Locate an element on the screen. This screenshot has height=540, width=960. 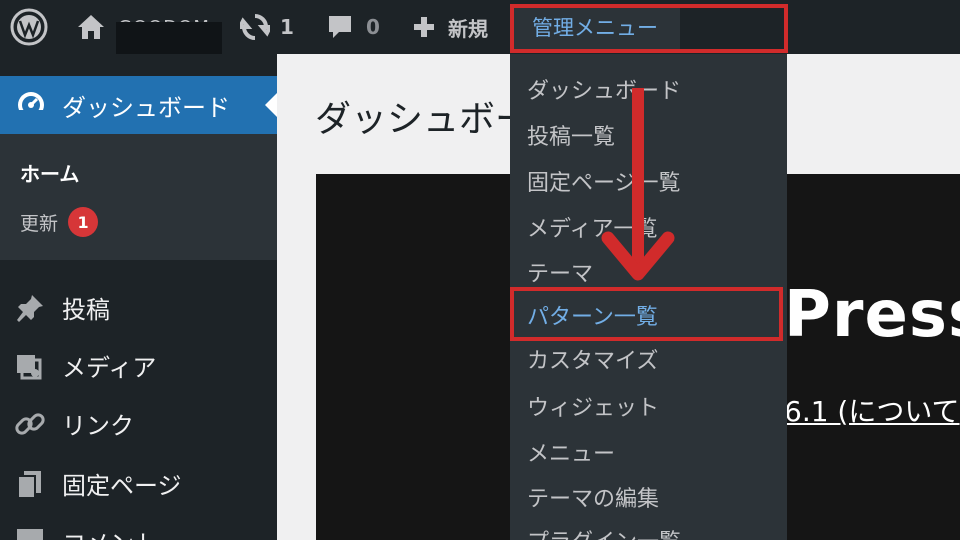
plus-icon is located at coordinates (424, 27).